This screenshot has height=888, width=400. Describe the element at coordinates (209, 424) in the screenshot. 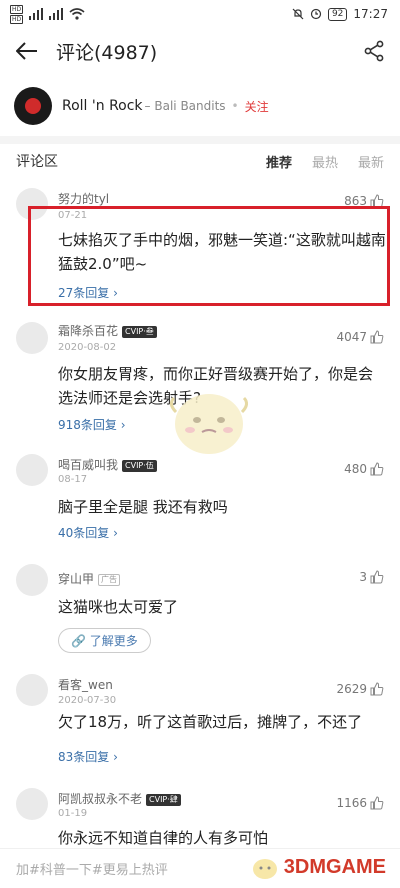

I see `mascot-sticker` at that location.